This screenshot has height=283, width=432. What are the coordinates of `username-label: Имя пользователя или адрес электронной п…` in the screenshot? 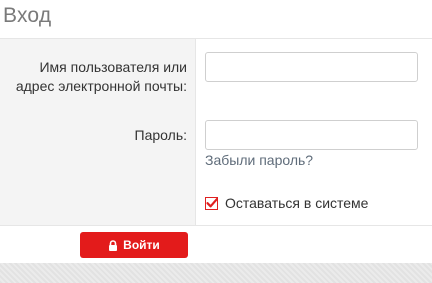 It's located at (101, 76).